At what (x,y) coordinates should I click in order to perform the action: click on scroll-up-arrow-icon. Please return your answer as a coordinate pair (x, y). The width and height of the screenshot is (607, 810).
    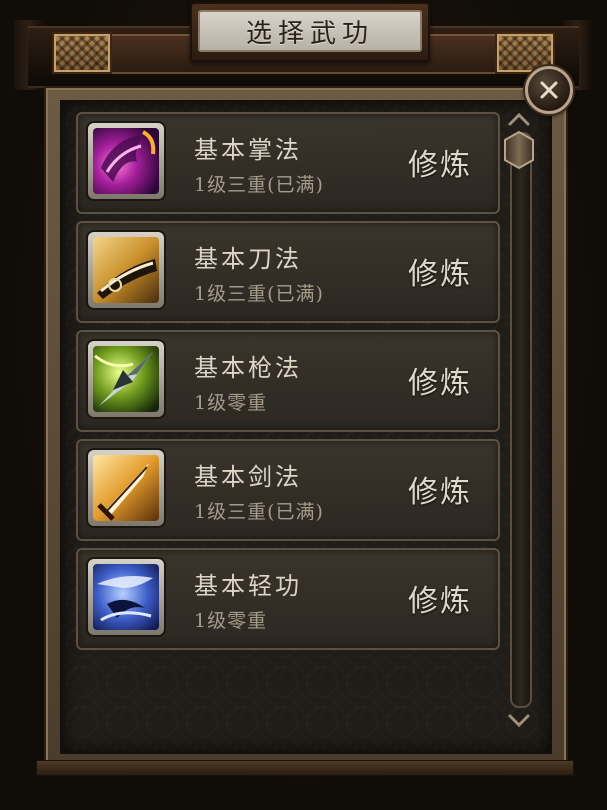
    Looking at the image, I should click on (519, 119).